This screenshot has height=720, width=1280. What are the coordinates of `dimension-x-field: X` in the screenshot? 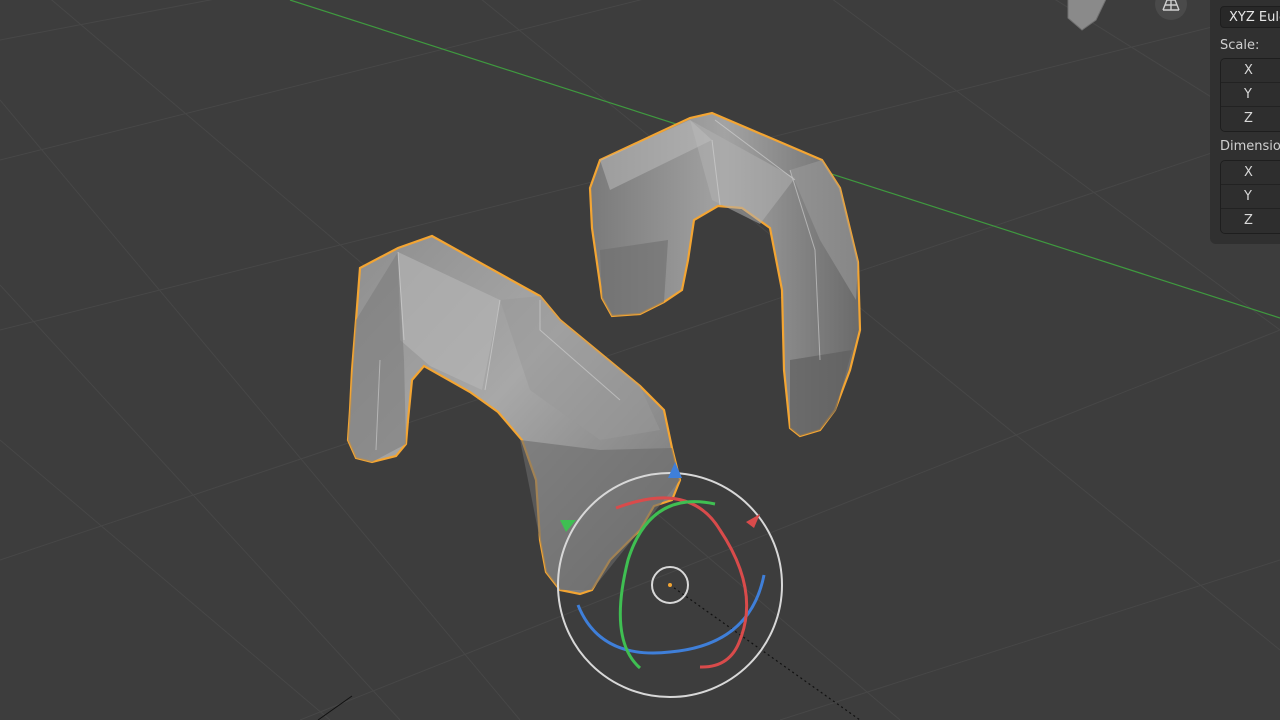 It's located at (1250, 173).